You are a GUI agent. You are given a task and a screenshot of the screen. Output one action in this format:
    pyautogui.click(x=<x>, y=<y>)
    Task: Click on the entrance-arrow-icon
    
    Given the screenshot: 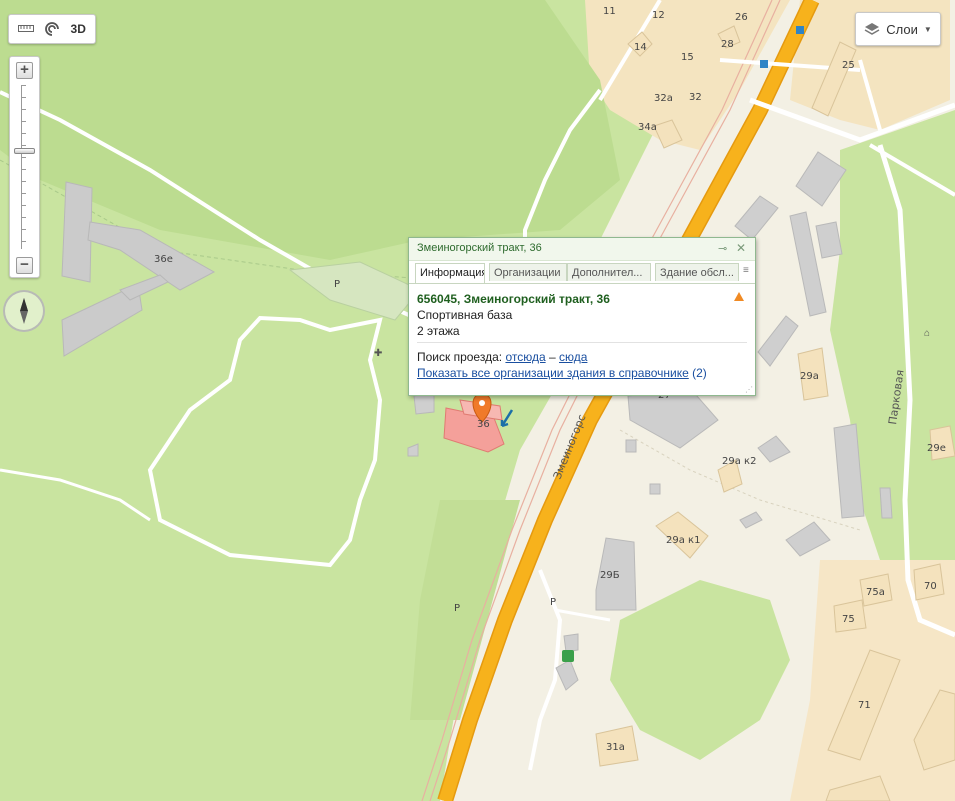 What is the action you would take?
    pyautogui.click(x=507, y=418)
    